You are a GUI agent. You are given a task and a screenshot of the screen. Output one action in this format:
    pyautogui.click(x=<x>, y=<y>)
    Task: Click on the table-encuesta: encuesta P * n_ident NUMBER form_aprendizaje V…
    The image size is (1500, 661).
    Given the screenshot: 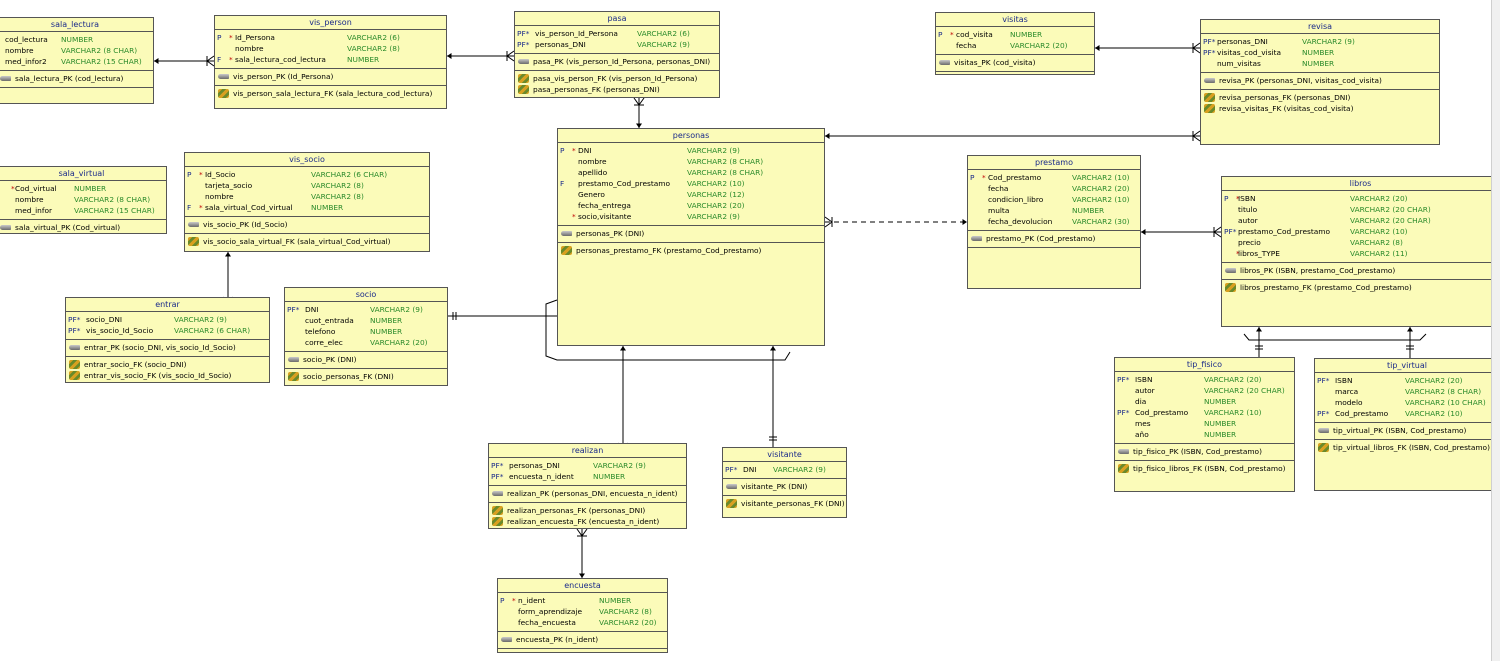 What is the action you would take?
    pyautogui.click(x=582, y=615)
    